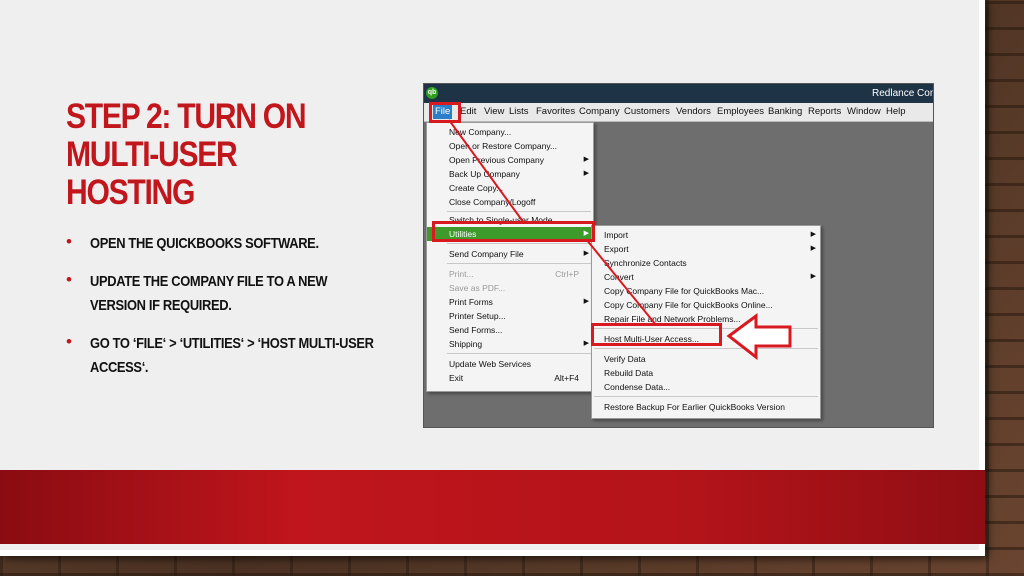  I want to click on bullet-text: Open the QuickBooks software., so click(204, 243).